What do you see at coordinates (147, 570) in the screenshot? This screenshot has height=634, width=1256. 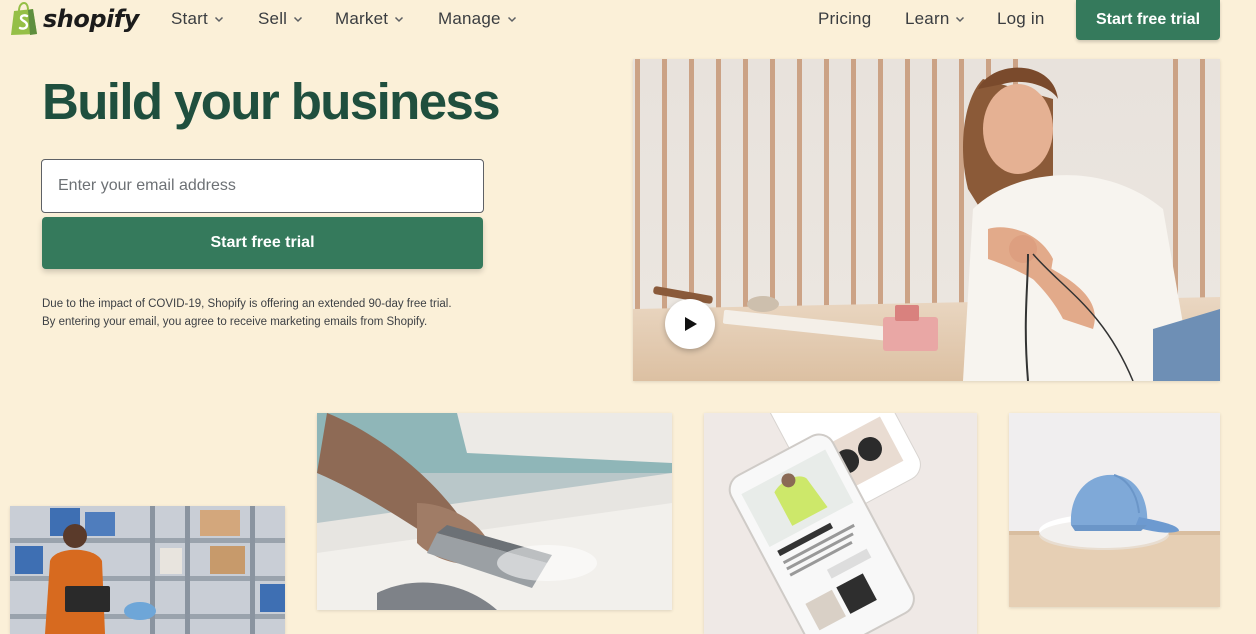 I see `image-warehouse-worker` at bounding box center [147, 570].